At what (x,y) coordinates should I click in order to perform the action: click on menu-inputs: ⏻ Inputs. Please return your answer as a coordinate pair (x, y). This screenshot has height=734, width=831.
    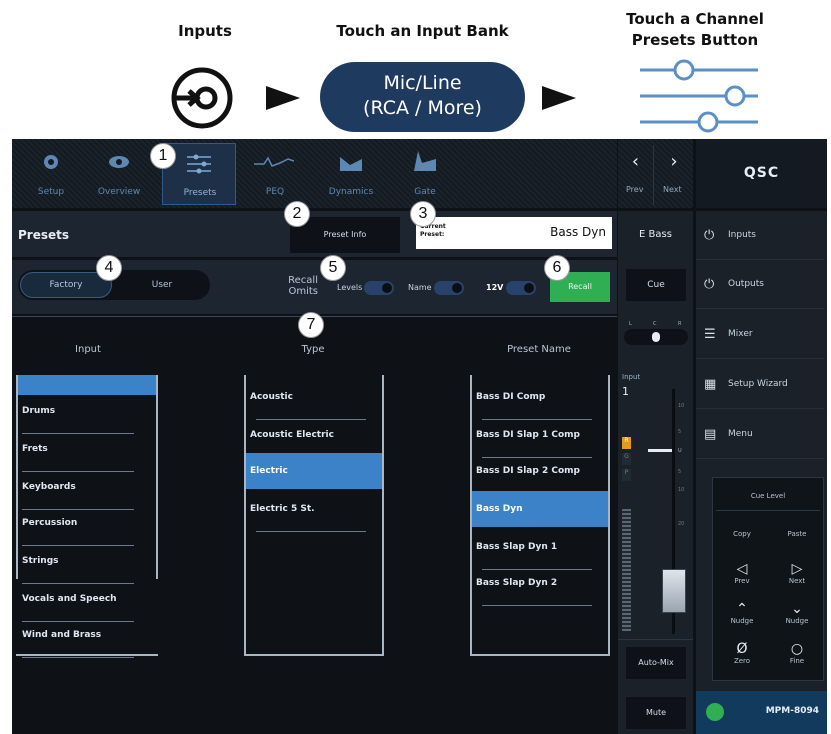
    Looking at the image, I should click on (760, 236).